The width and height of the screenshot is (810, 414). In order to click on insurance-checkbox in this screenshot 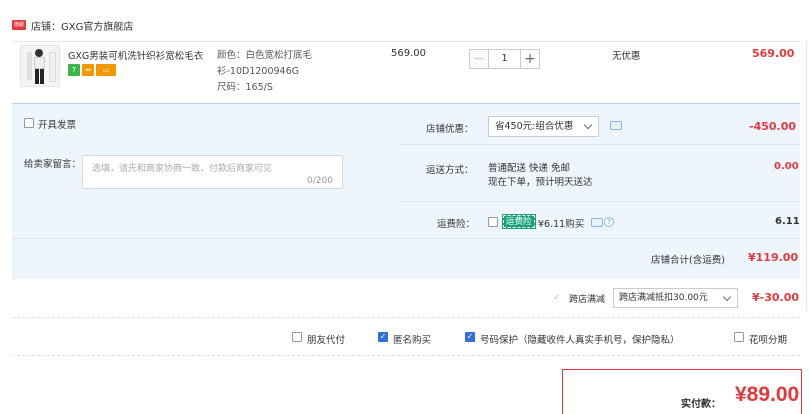, I will do `click(493, 222)`.